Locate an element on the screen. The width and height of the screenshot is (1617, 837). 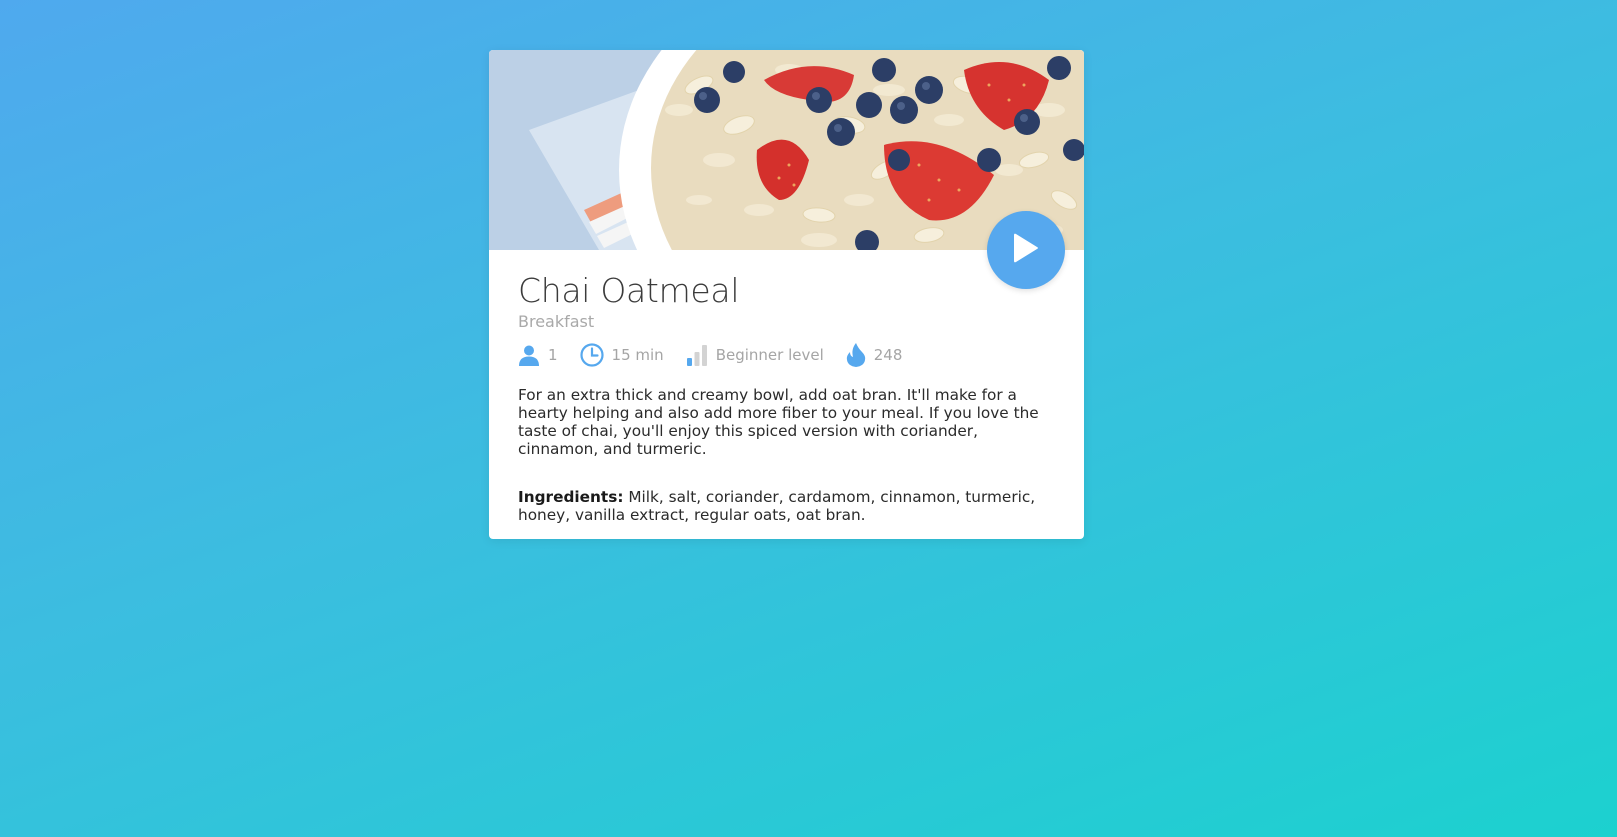
signal-bars-icon is located at coordinates (697, 355).